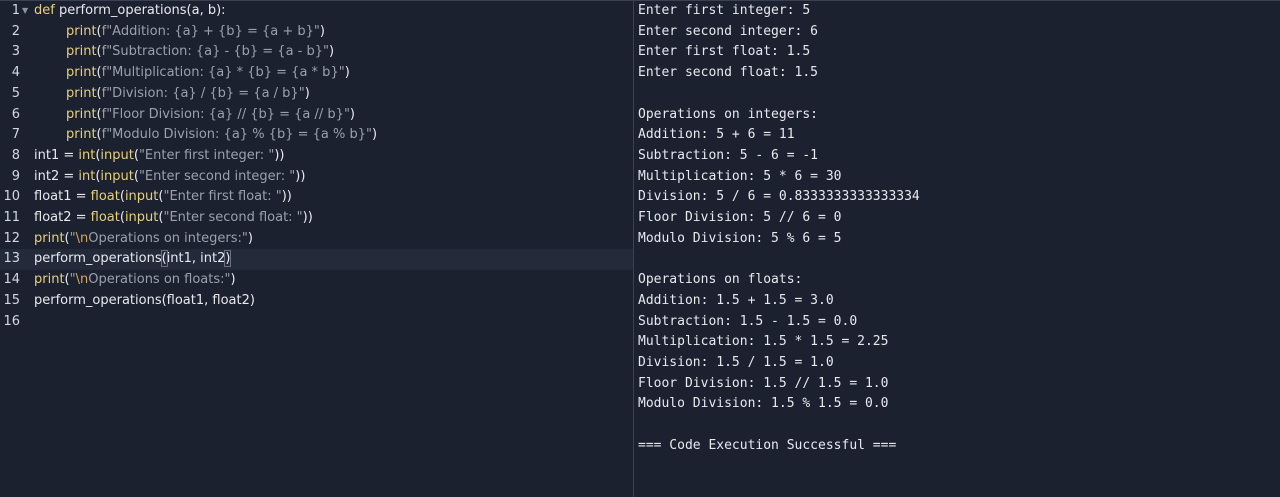 This screenshot has width=1280, height=497. What do you see at coordinates (716, 135) in the screenshot?
I see `output-line: Addition: 5 + 6 = 11` at bounding box center [716, 135].